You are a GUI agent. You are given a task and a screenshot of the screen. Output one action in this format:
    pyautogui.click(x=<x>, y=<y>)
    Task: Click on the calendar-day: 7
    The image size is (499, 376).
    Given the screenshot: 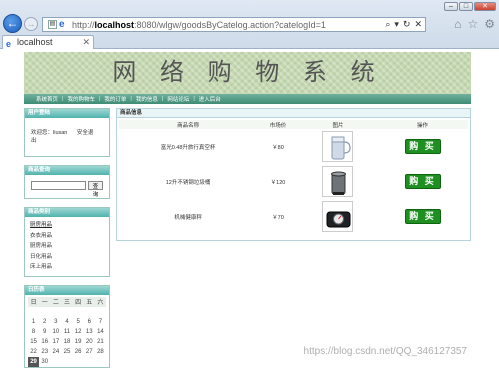 What is the action you would take?
    pyautogui.click(x=100, y=322)
    